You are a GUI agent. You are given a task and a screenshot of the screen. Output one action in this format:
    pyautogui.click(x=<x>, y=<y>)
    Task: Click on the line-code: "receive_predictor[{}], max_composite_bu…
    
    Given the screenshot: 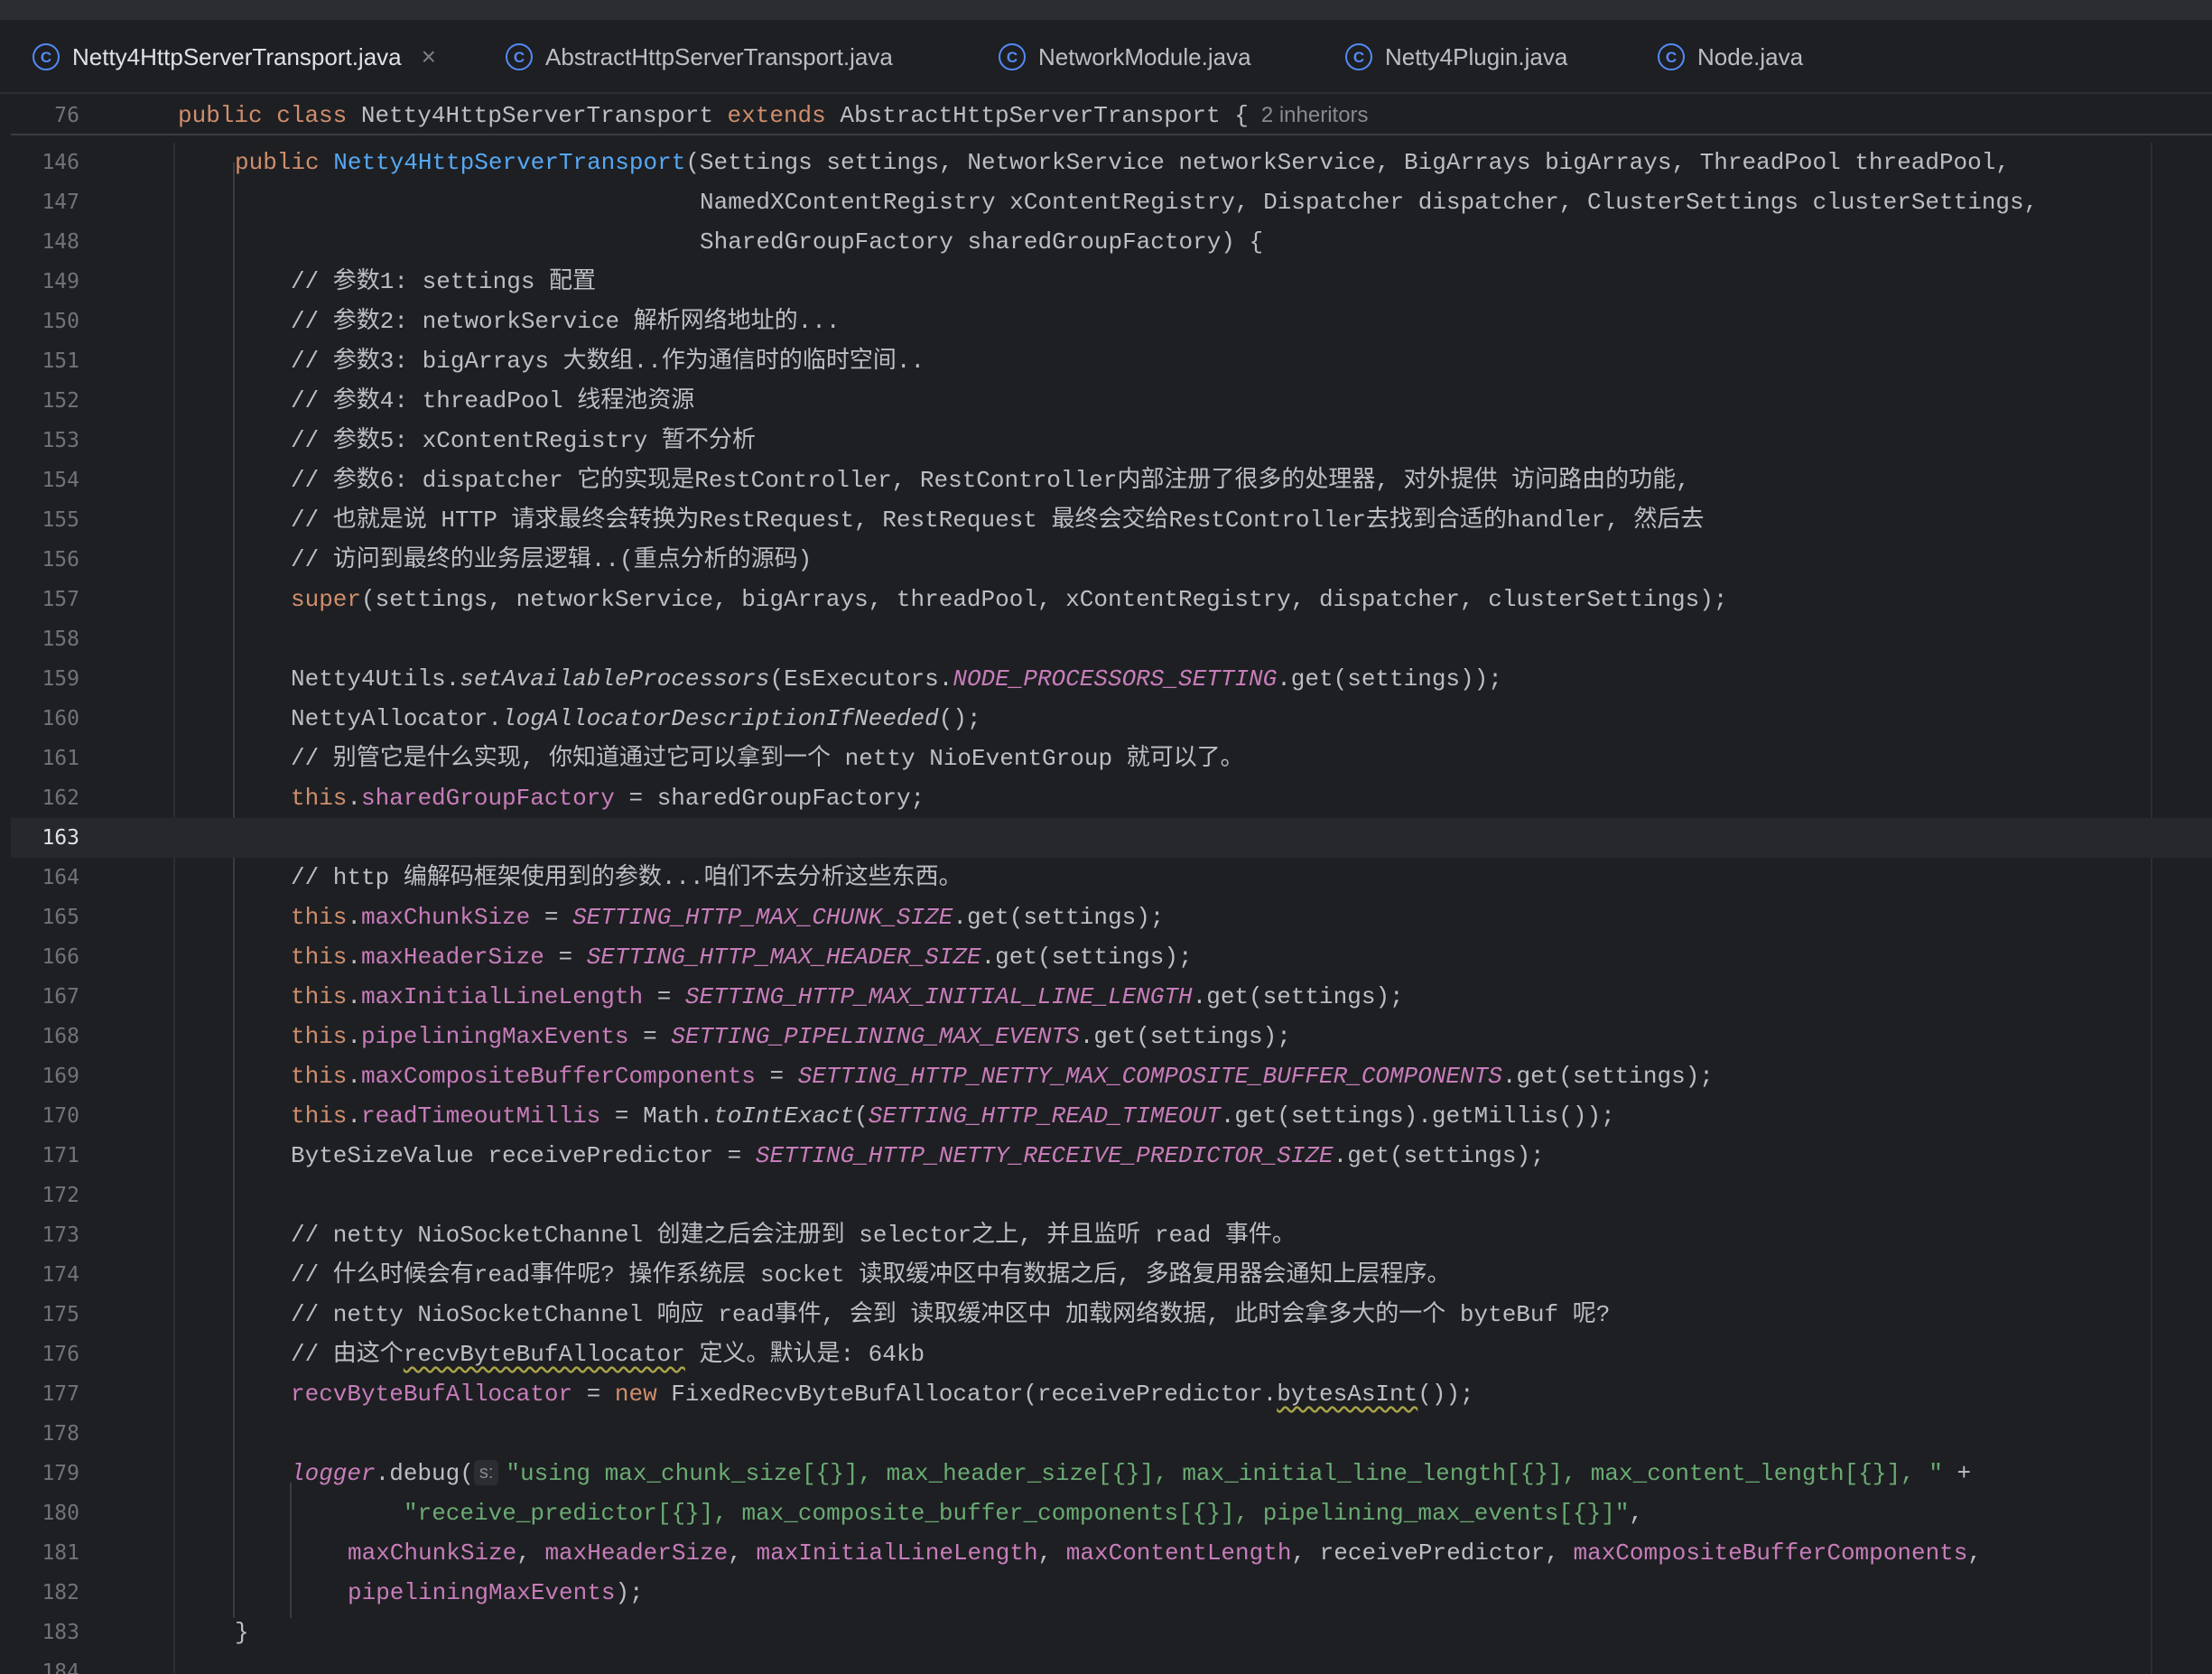 What is the action you would take?
    pyautogui.click(x=1023, y=1513)
    